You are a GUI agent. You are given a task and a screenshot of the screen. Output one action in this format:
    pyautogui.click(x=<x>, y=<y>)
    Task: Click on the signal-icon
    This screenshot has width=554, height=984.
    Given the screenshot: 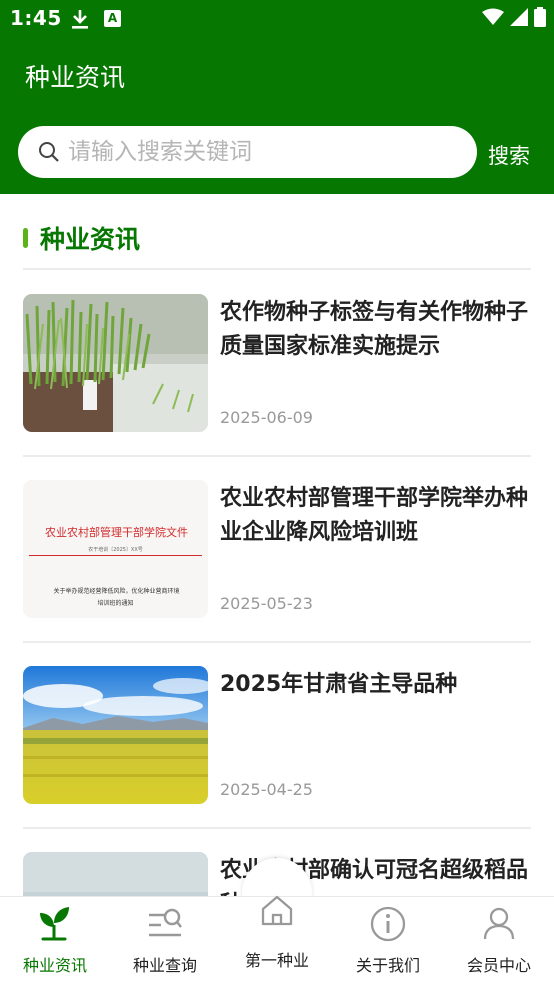 What is the action you would take?
    pyautogui.click(x=519, y=17)
    